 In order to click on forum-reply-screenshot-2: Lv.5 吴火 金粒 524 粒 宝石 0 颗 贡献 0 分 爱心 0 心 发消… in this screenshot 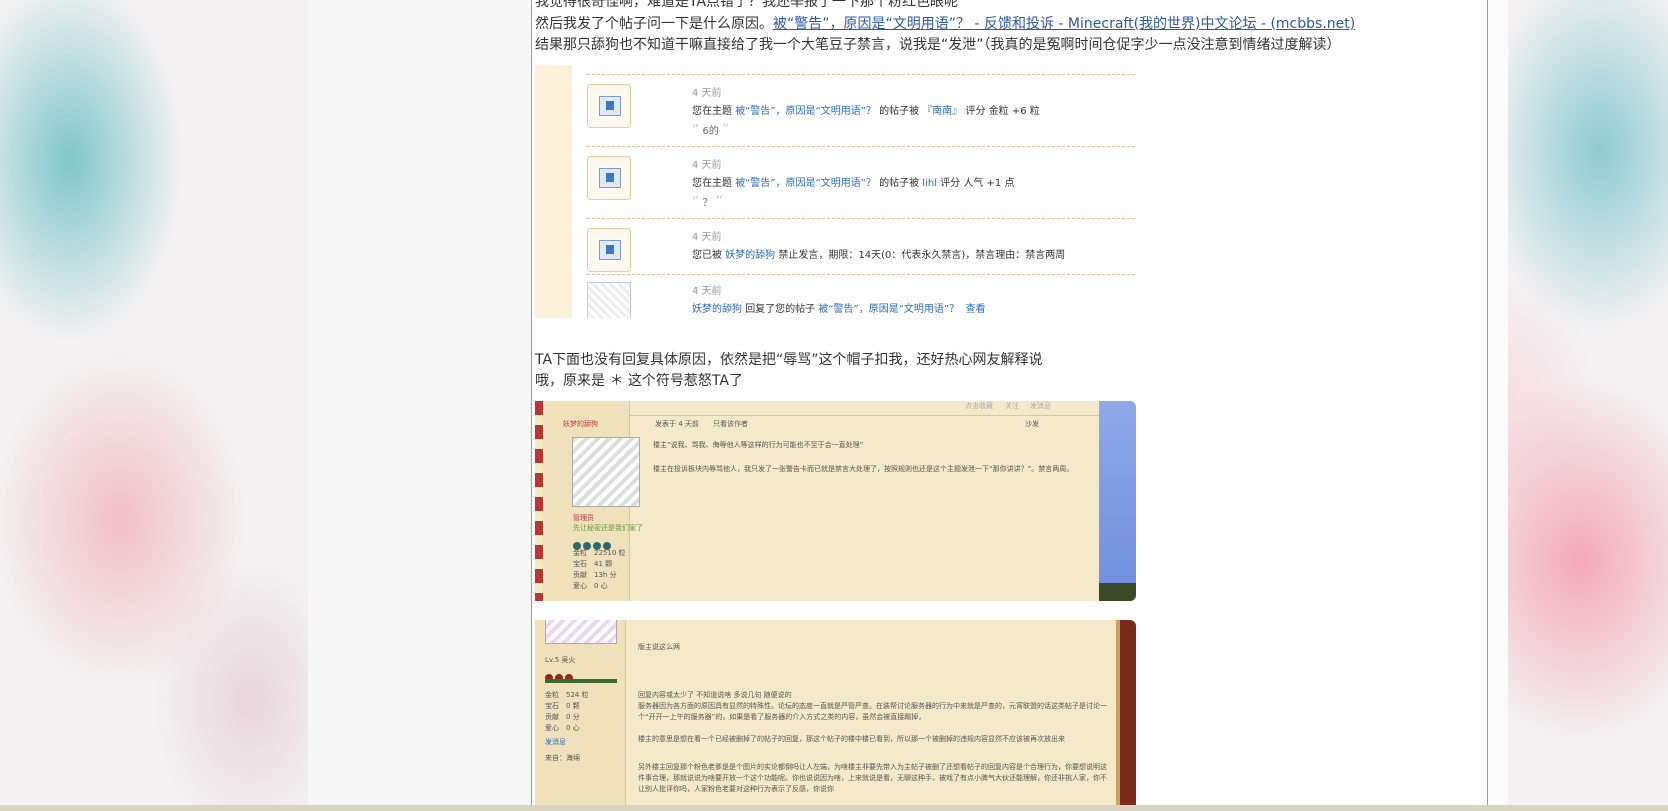, I will do `click(835, 715)`.